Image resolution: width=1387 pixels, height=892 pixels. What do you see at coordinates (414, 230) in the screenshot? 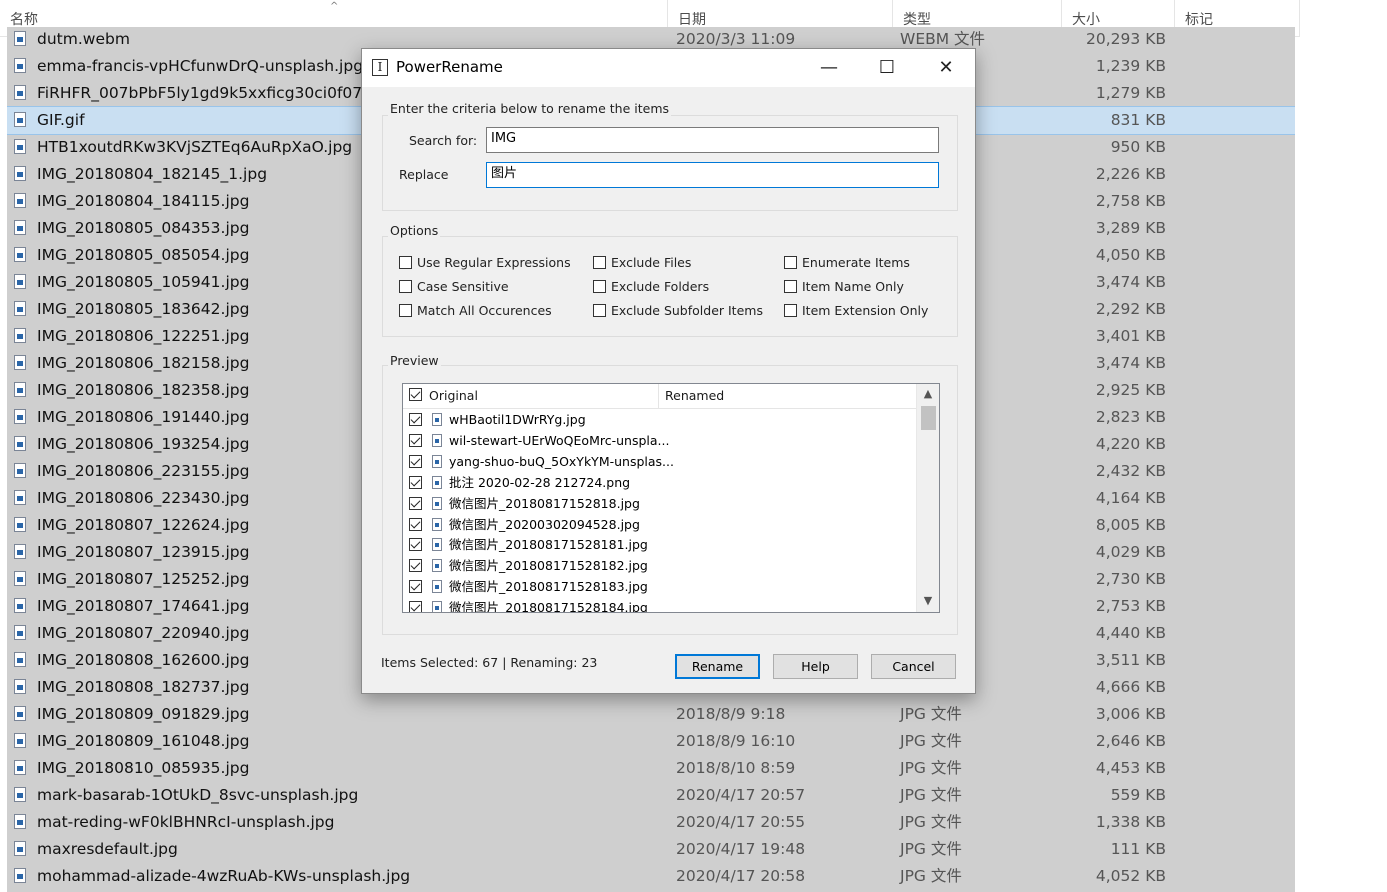
I see `options-label: Options` at bounding box center [414, 230].